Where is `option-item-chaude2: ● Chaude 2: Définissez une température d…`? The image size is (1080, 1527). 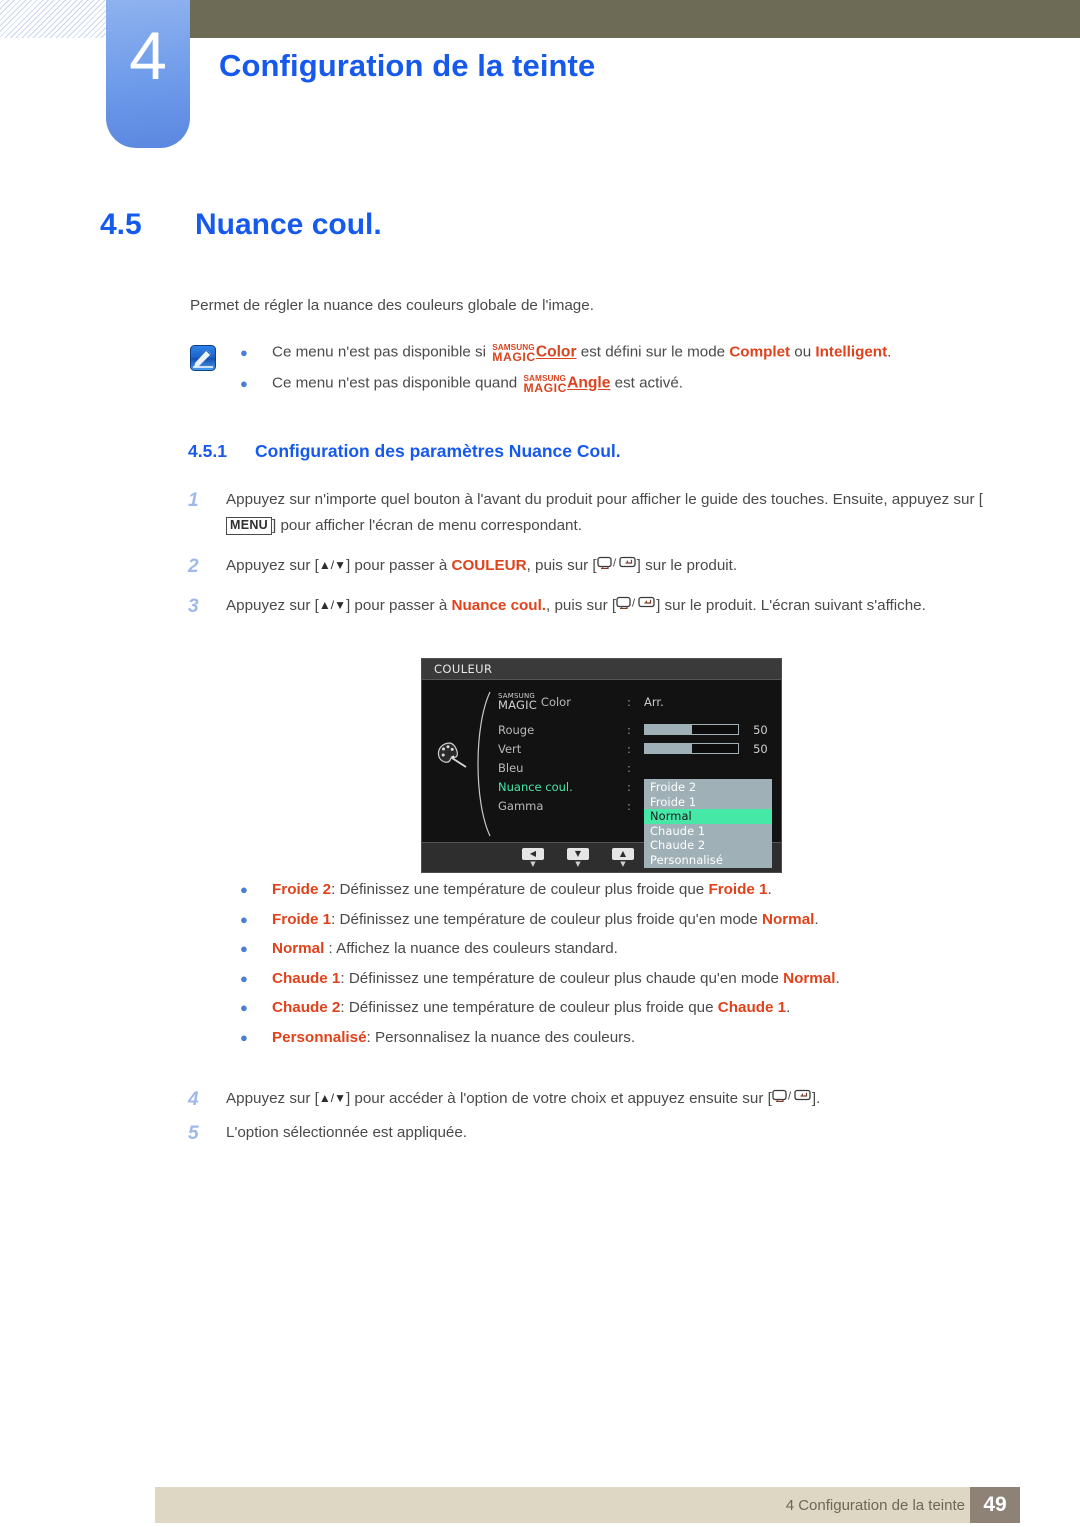
option-item-chaude2: ● Chaude 2: Définissez une température d… is located at coordinates (630, 1007).